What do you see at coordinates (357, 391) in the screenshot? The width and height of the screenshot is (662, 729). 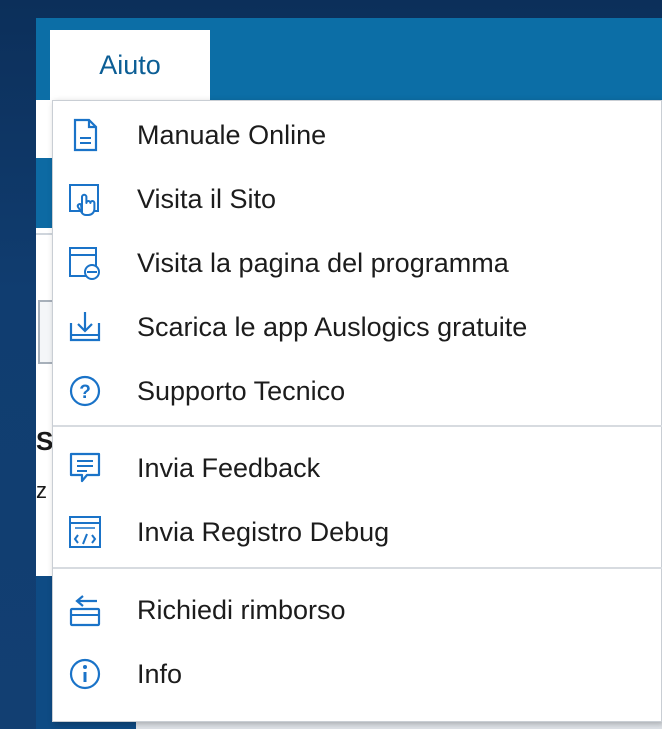 I see `menu-item-supporto-tecnico: ? Supporto Tecnico` at bounding box center [357, 391].